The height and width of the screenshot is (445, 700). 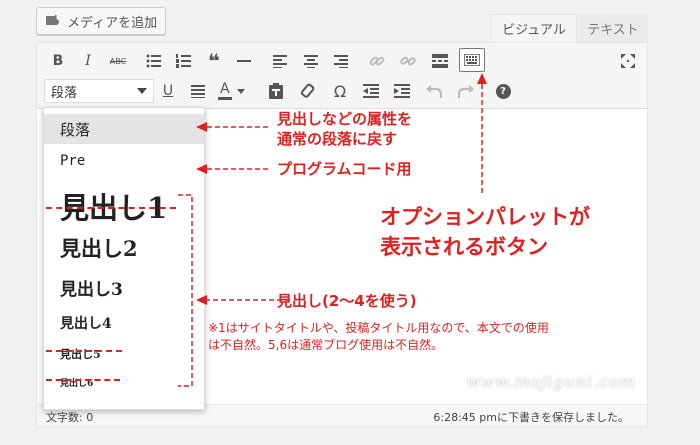 What do you see at coordinates (551, 381) in the screenshot?
I see `watermark: www.mojiguni.com` at bounding box center [551, 381].